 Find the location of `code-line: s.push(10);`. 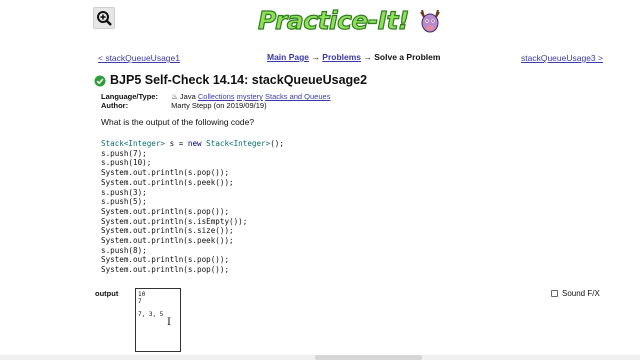

code-line: s.push(10); is located at coordinates (126, 163).